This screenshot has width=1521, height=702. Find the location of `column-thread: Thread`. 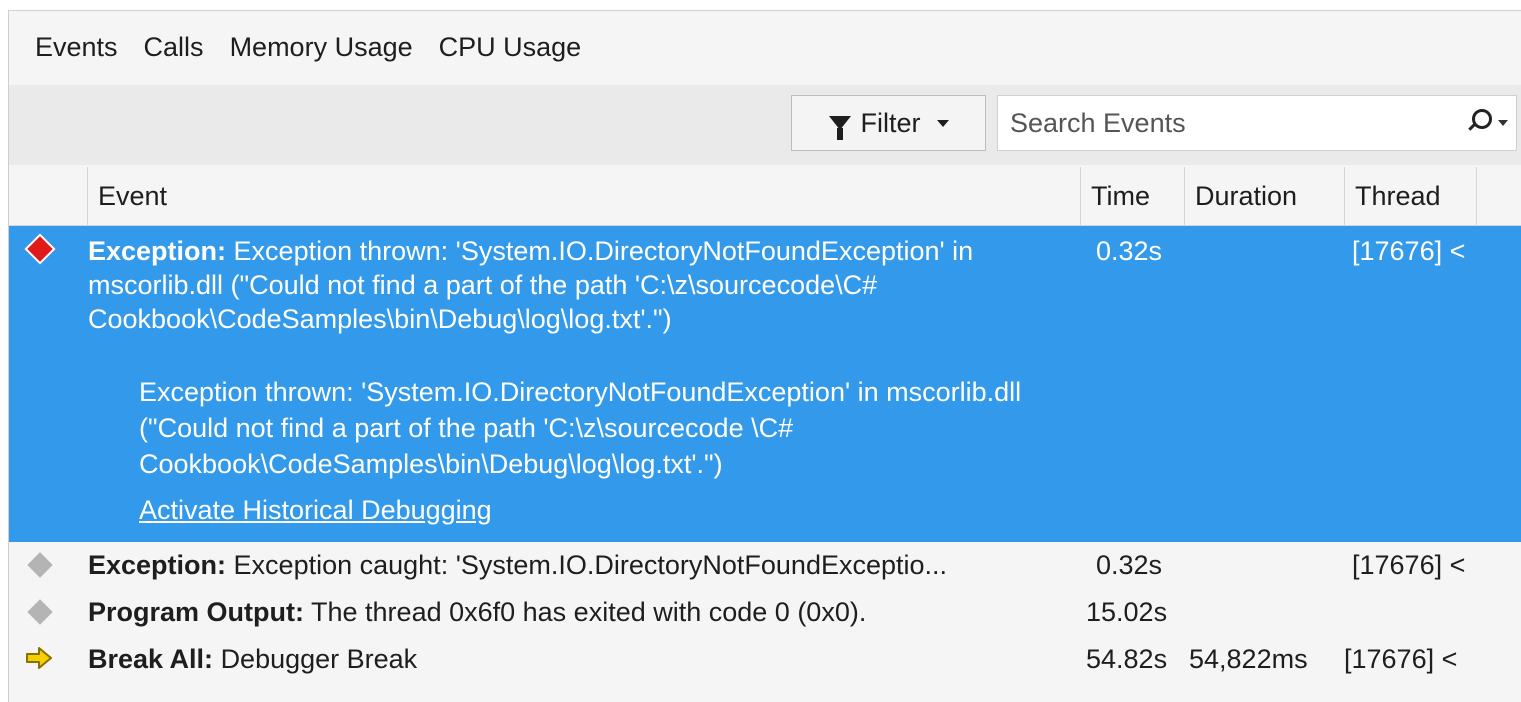

column-thread: Thread is located at coordinates (1410, 196).